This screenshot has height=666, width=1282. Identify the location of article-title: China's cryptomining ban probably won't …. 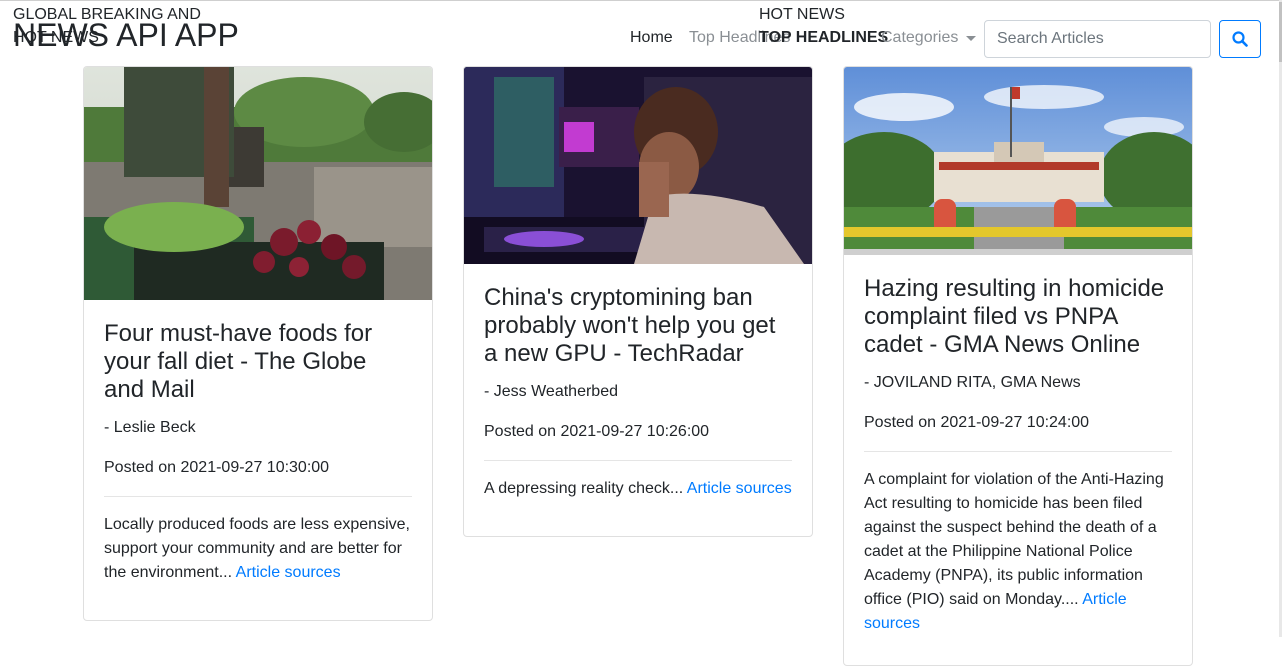
(638, 326).